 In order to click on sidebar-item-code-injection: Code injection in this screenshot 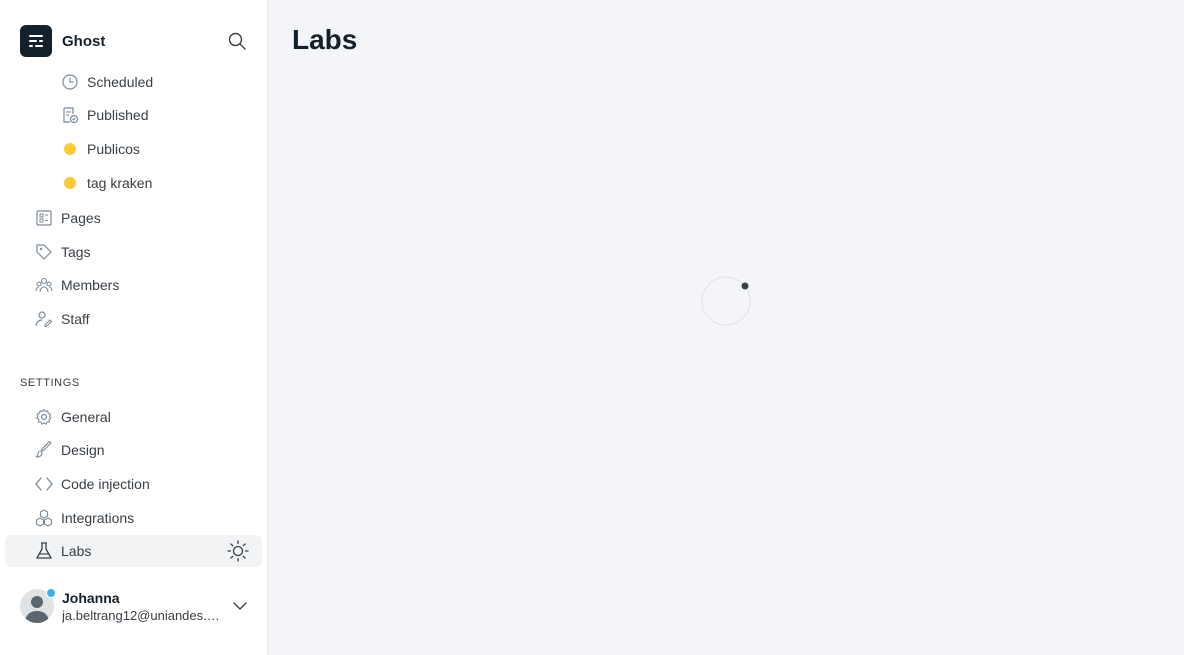, I will do `click(92, 484)`.